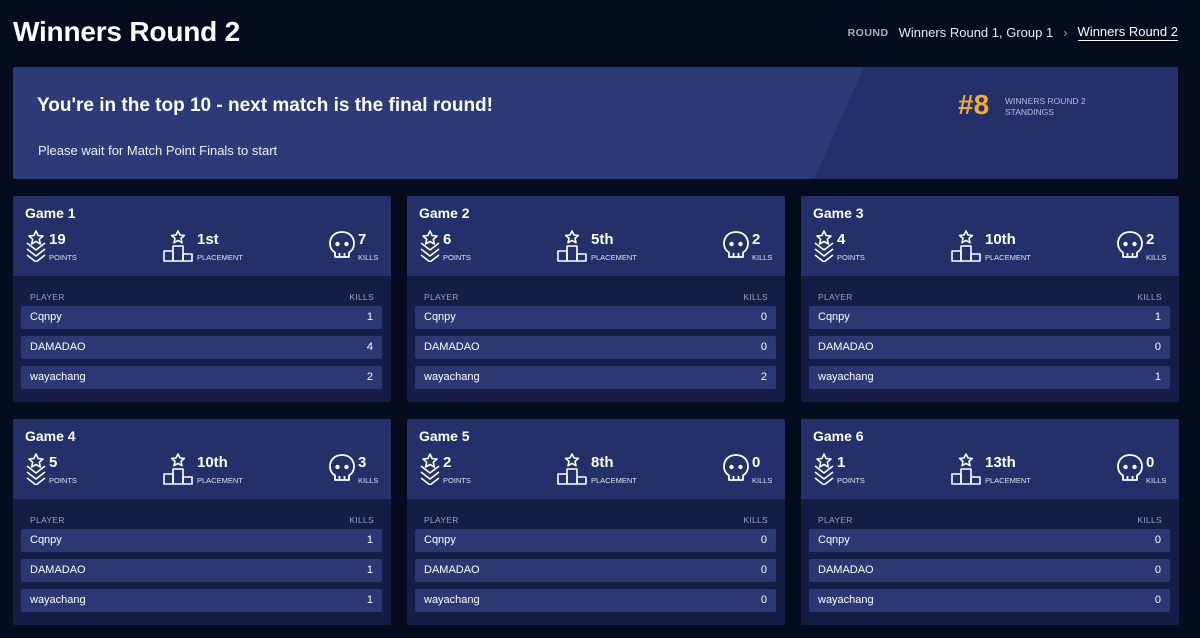 The height and width of the screenshot is (638, 1200). I want to click on placement-stat: 10th PLACEMENT, so click(1001, 247).